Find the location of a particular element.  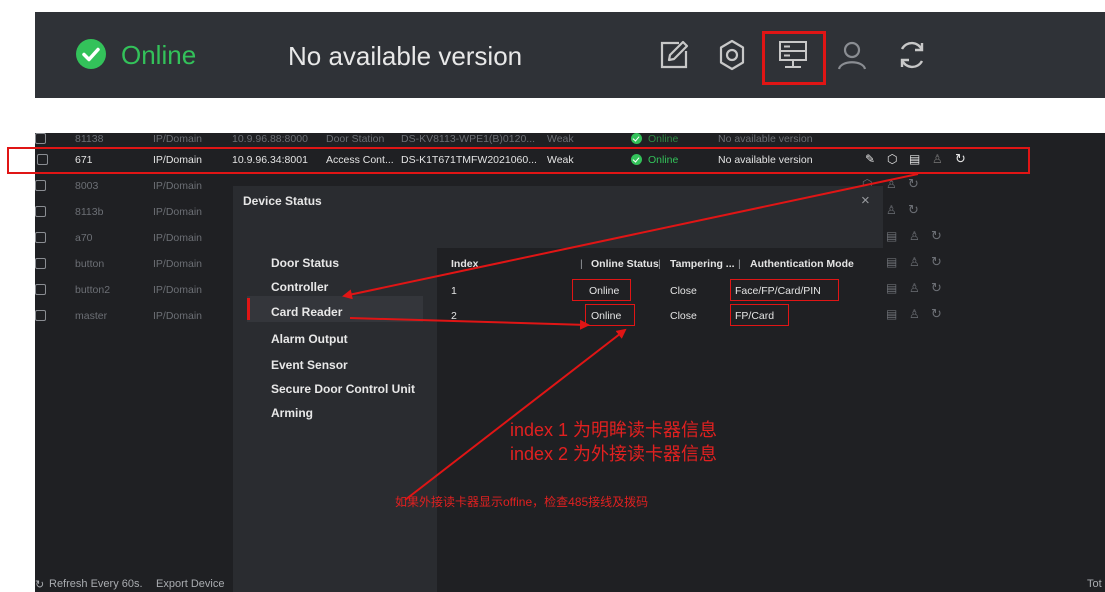

arrow-row-to-controller is located at coordinates (630, 236).